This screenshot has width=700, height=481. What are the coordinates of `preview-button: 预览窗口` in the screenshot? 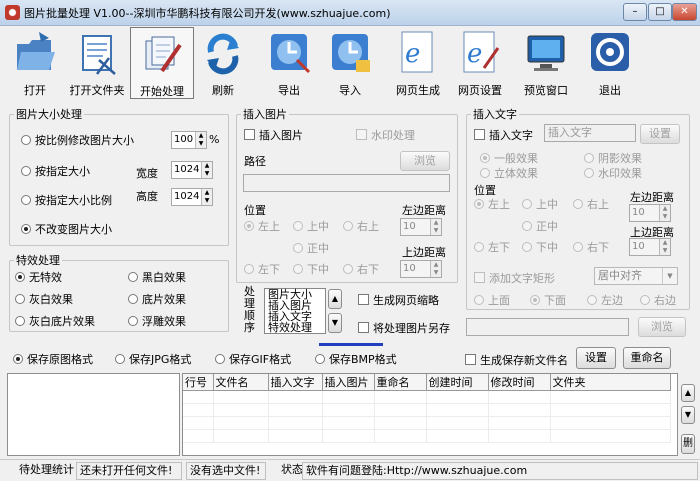 It's located at (546, 63).